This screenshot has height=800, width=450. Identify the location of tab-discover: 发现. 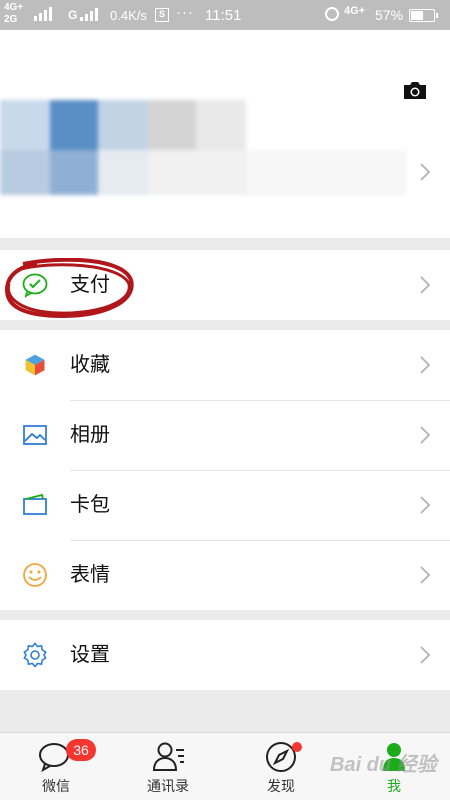
(281, 766).